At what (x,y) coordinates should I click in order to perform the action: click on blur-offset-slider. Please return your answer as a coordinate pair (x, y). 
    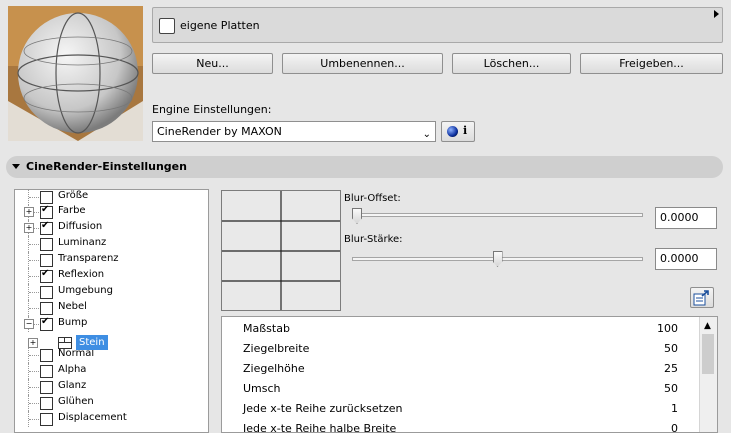
    Looking at the image, I should click on (357, 216).